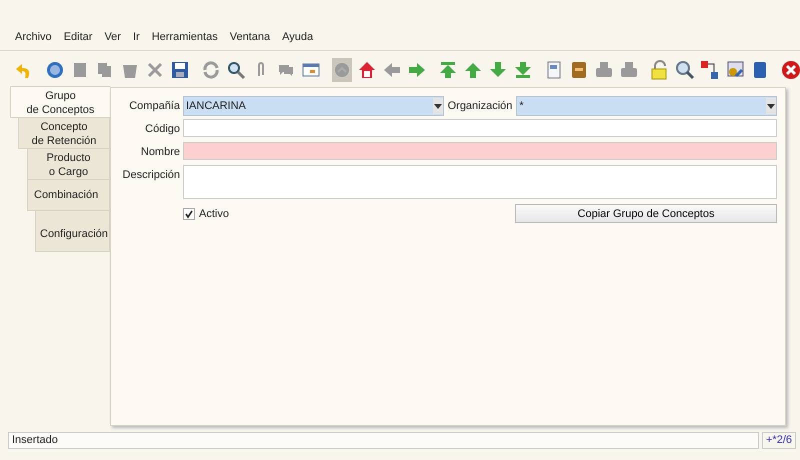 The image size is (800, 460). I want to click on field-label: Nombre, so click(160, 152).